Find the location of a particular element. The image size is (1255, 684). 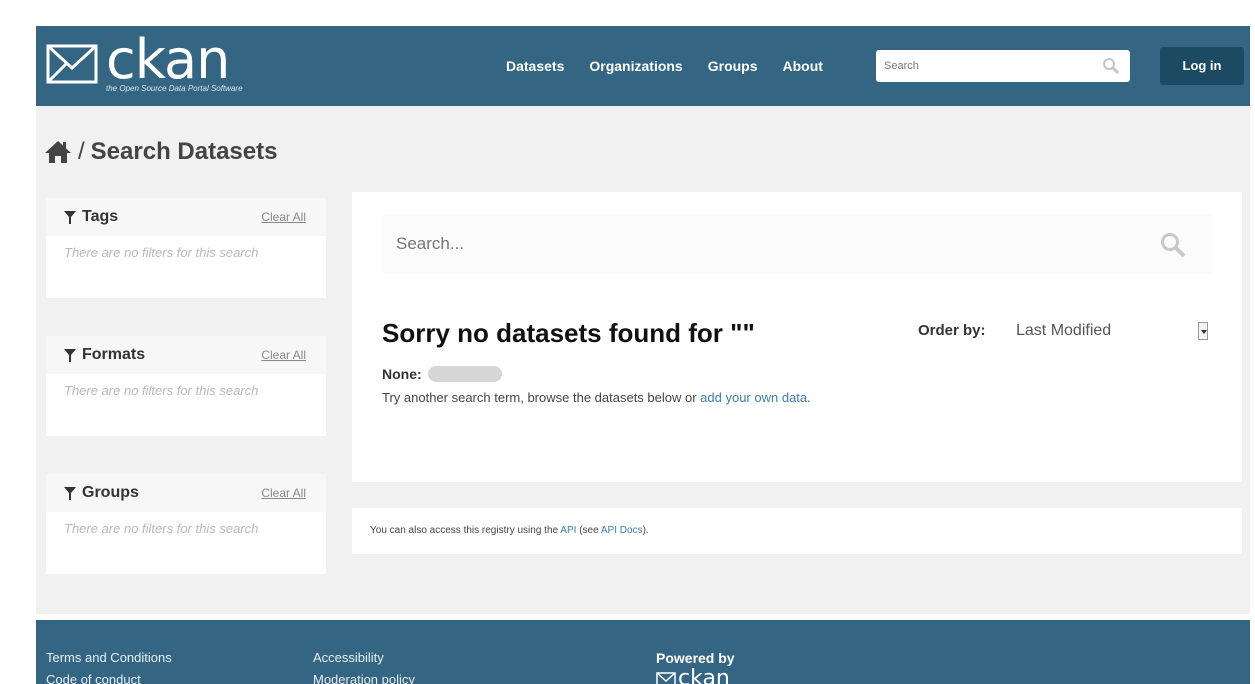

facet-title: Groups is located at coordinates (101, 493).